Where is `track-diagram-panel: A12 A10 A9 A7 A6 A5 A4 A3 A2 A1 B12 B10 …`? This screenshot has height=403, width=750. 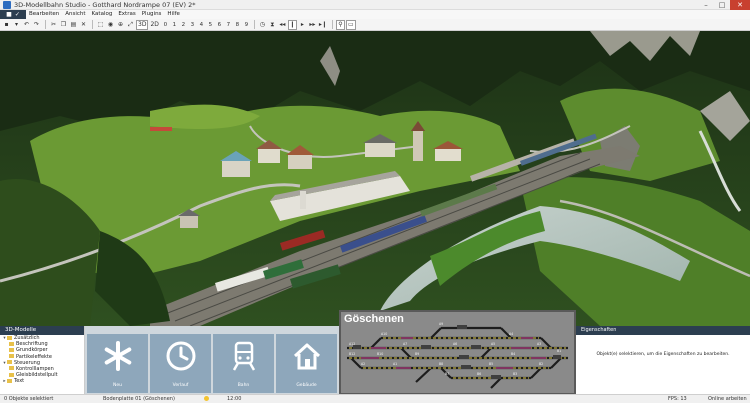 track-diagram-panel: A12 A10 A9 A7 A6 A5 A4 A3 A2 A1 B12 B10 … is located at coordinates (457, 352).